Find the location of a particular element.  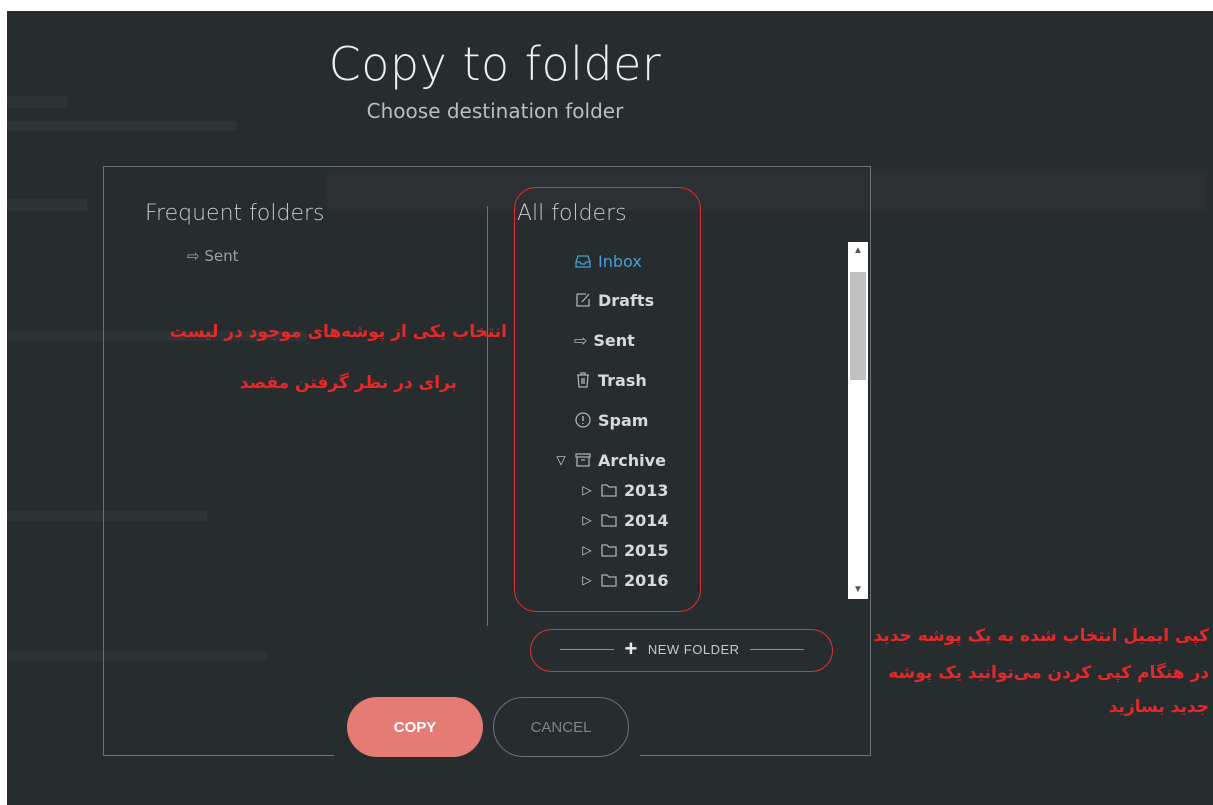

folder-label: Sent is located at coordinates (614, 340).